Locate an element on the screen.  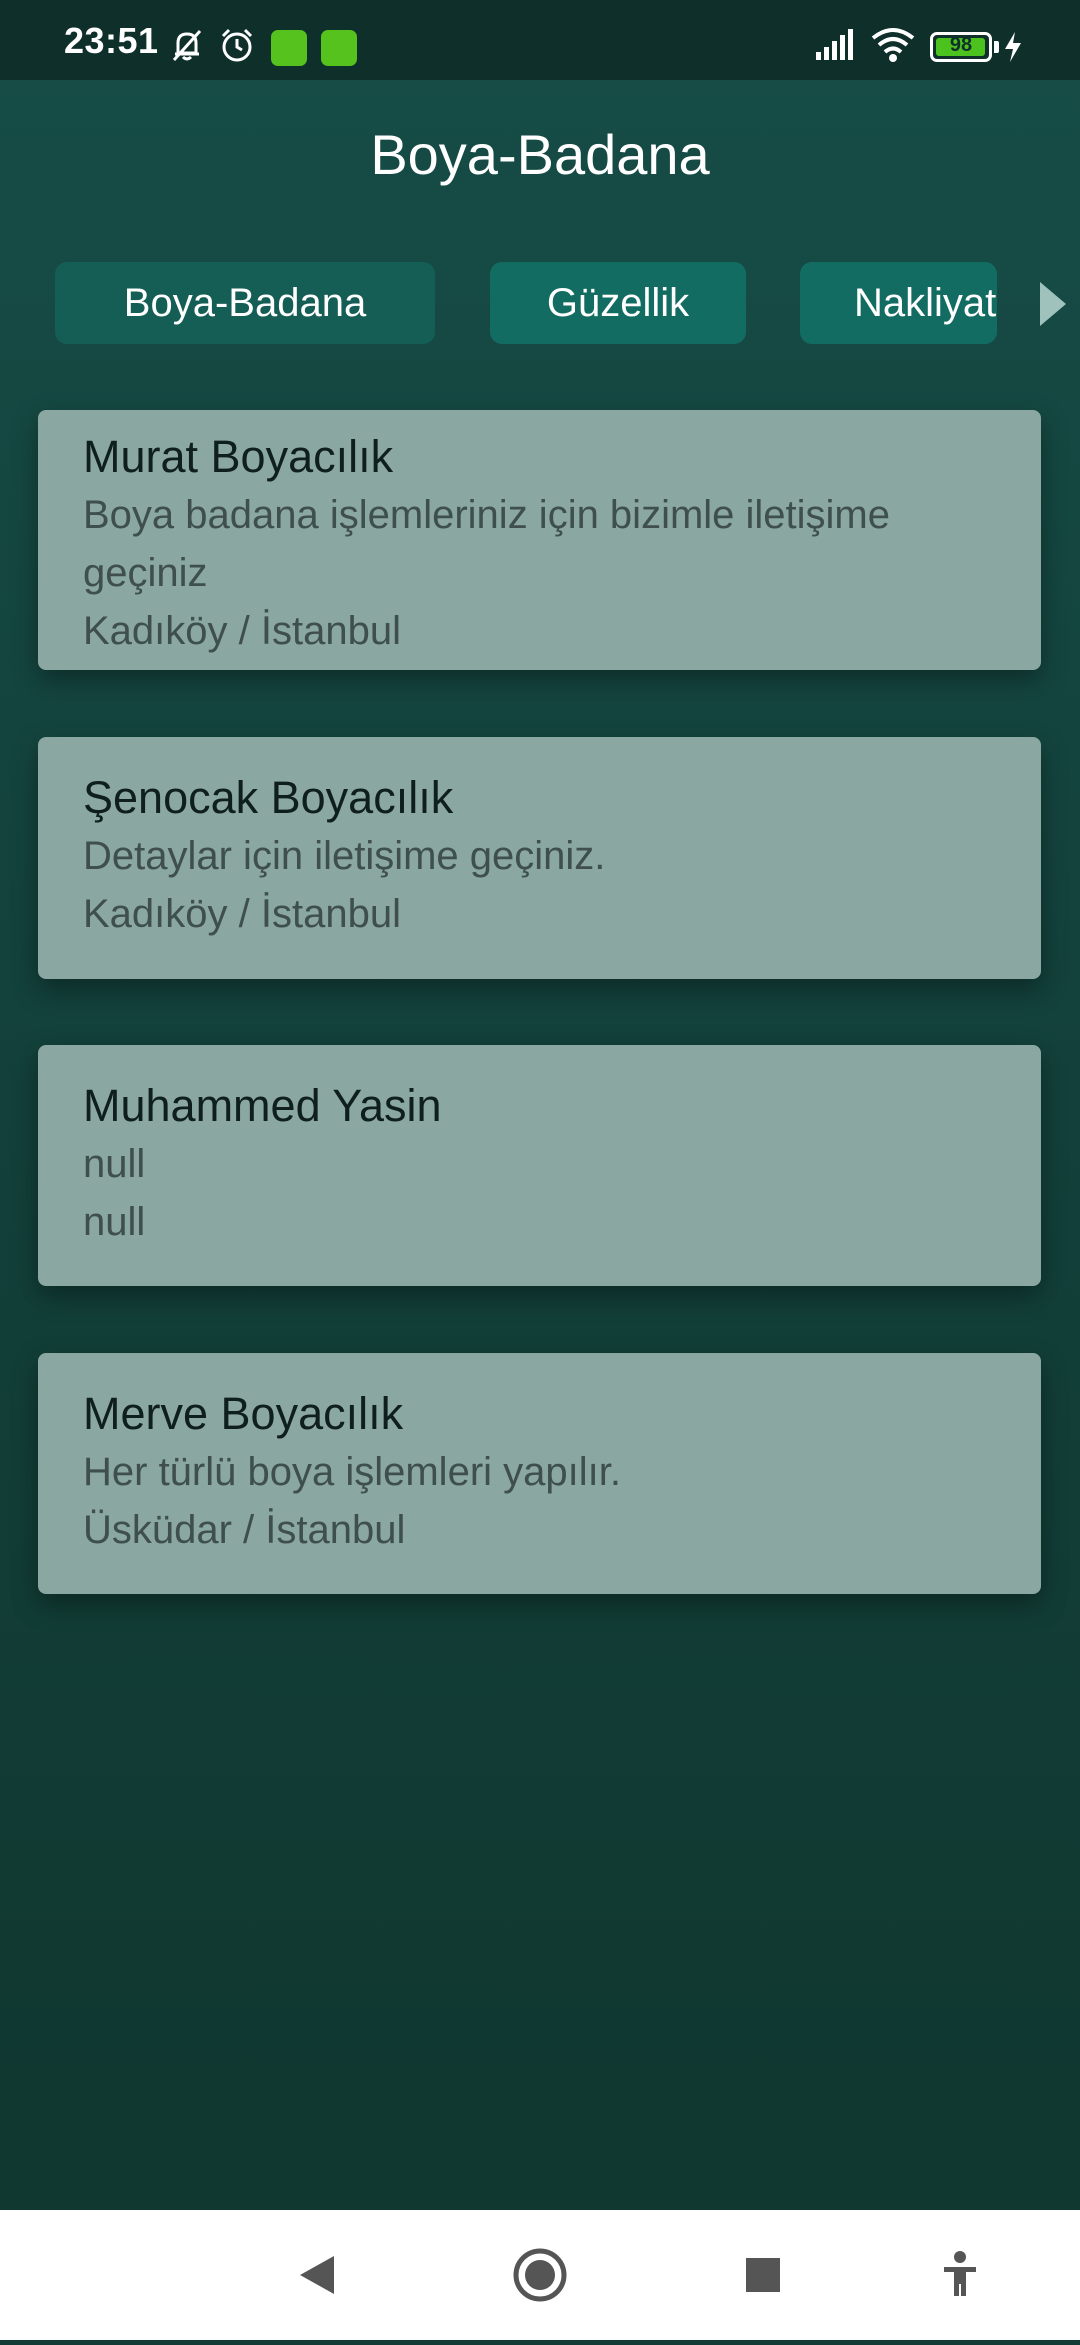
listing-name: Şenocak Boyacılık is located at coordinates (268, 797).